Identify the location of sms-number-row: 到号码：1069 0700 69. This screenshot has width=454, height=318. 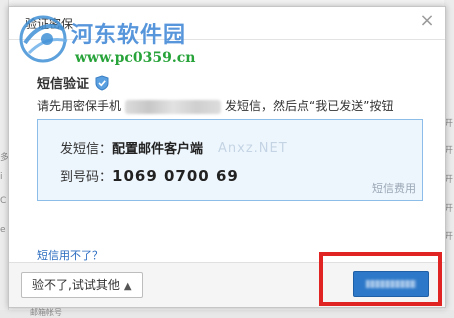
(149, 175).